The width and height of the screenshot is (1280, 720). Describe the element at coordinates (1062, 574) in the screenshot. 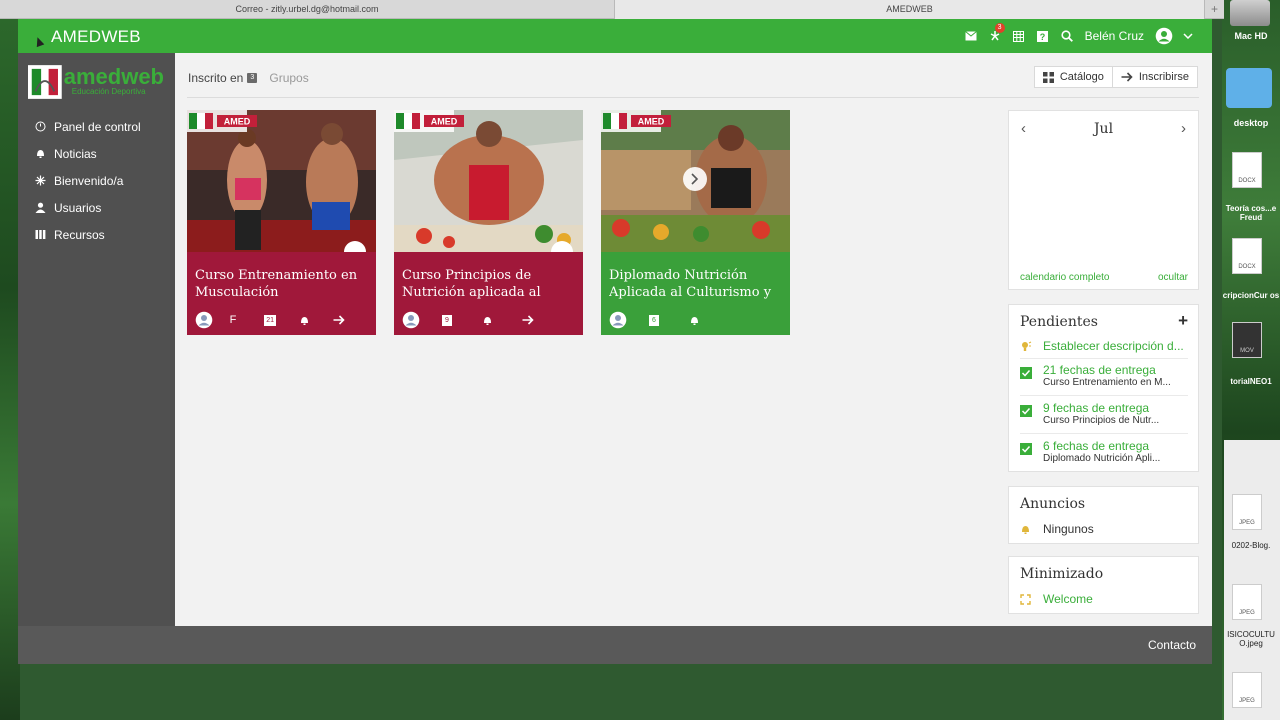

I see `minimized-title: Minimizado` at that location.